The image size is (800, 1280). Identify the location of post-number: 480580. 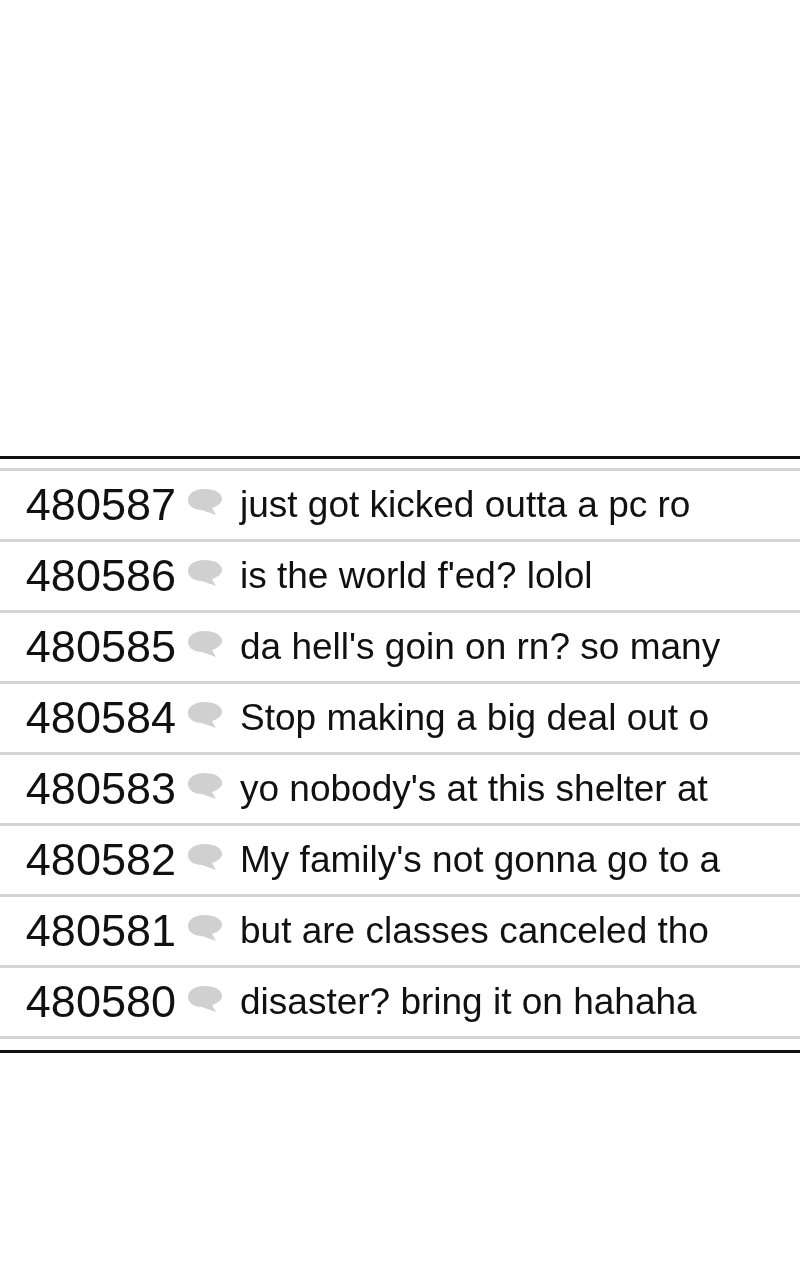
(100, 1002).